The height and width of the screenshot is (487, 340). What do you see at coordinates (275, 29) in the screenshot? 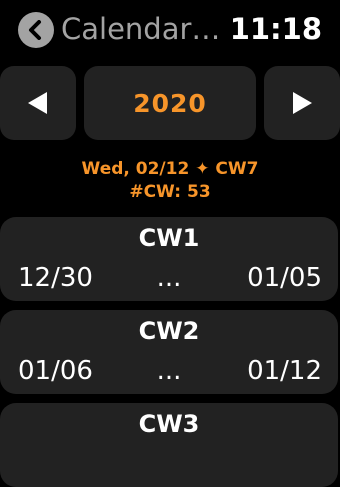
I see `clock: 11:18` at bounding box center [275, 29].